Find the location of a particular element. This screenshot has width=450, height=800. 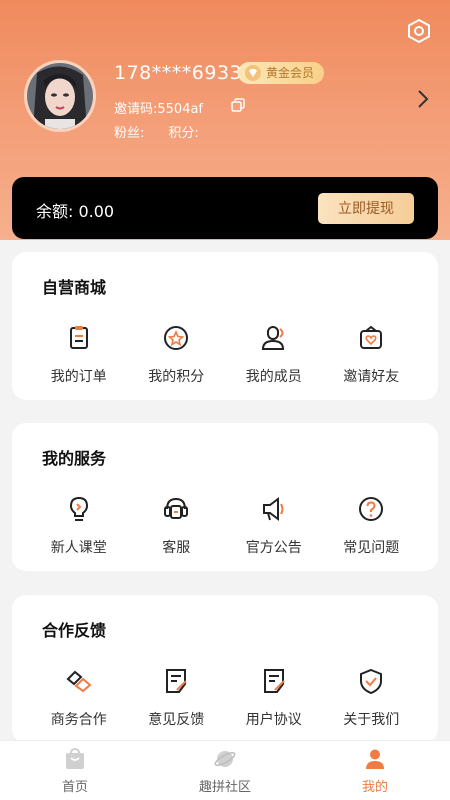

agreement-icon is located at coordinates (274, 681).